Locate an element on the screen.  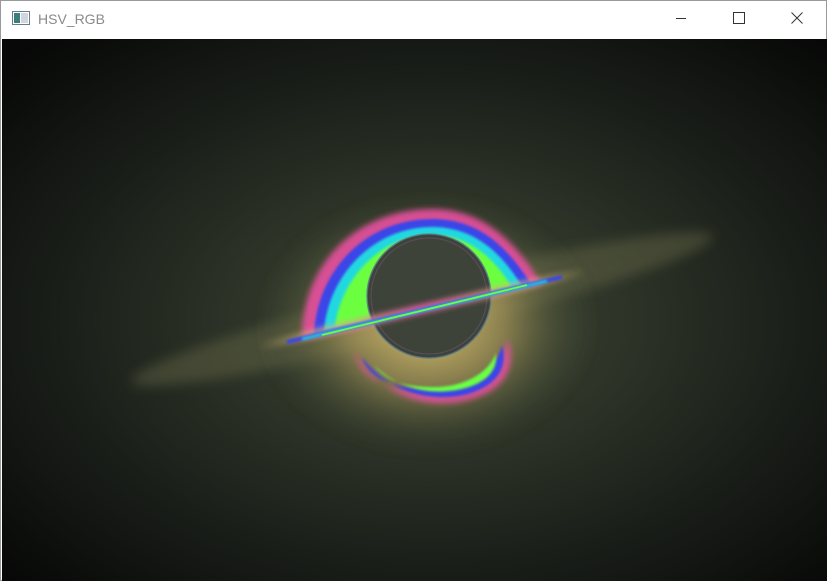
maximize-button is located at coordinates (739, 19).